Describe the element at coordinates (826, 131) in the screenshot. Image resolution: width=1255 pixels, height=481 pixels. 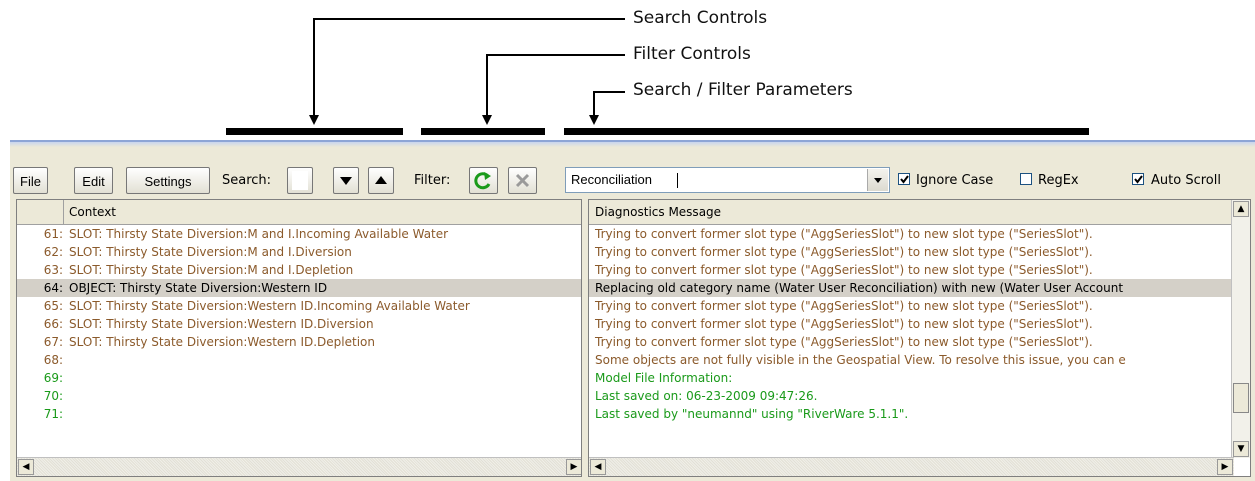
I see `bracket-search-filter-parameters` at that location.